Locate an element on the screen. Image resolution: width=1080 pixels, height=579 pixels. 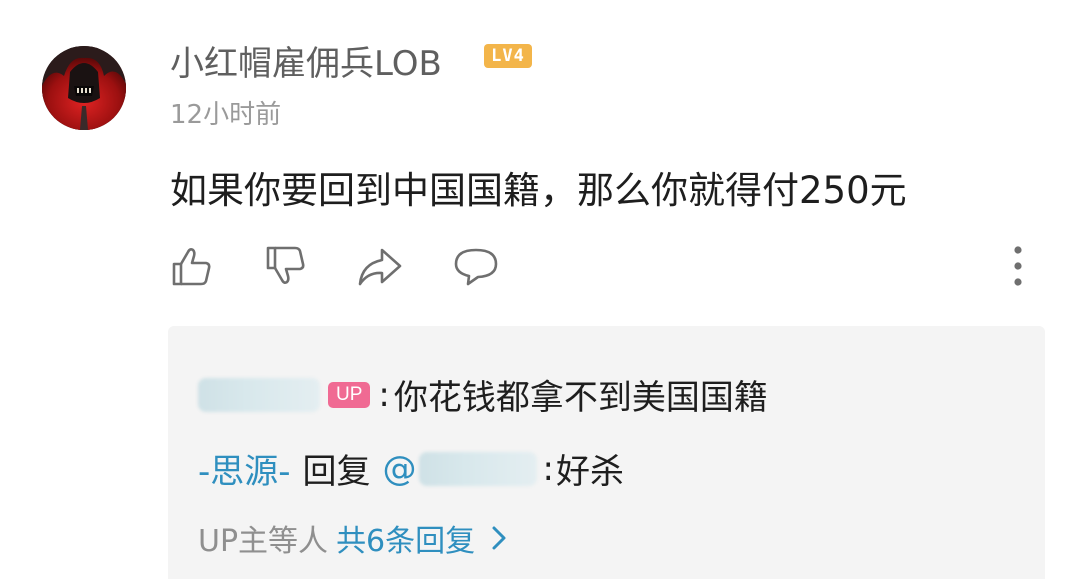
thumbs-up-icon is located at coordinates (191, 267).